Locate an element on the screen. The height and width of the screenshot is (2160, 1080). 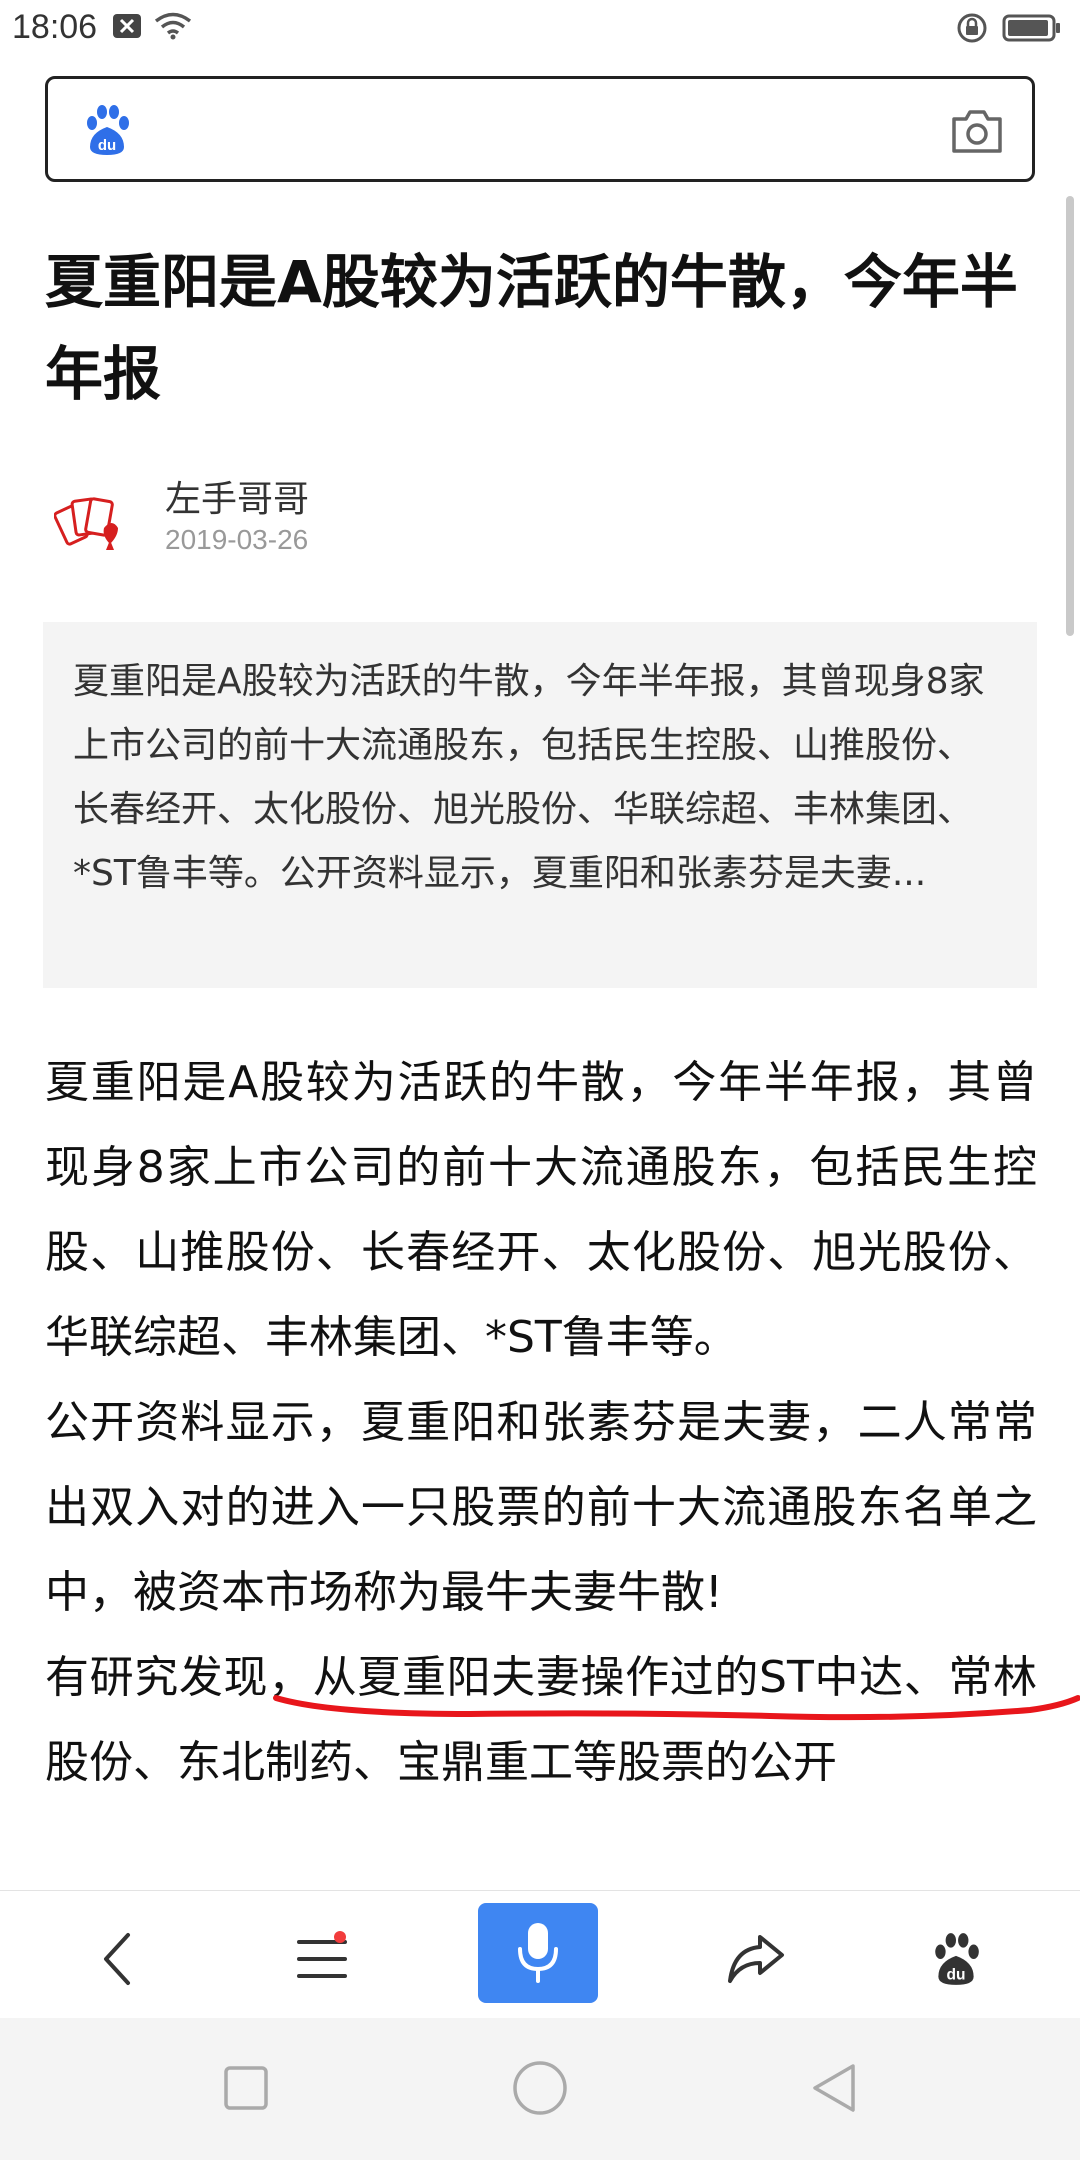
browser-toolbar: du is located at coordinates (540, 1954).